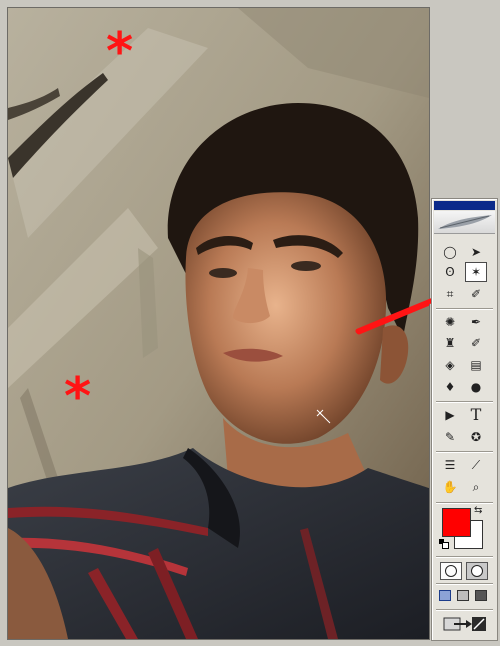  I want to click on screen-mode-standard, so click(445, 595).